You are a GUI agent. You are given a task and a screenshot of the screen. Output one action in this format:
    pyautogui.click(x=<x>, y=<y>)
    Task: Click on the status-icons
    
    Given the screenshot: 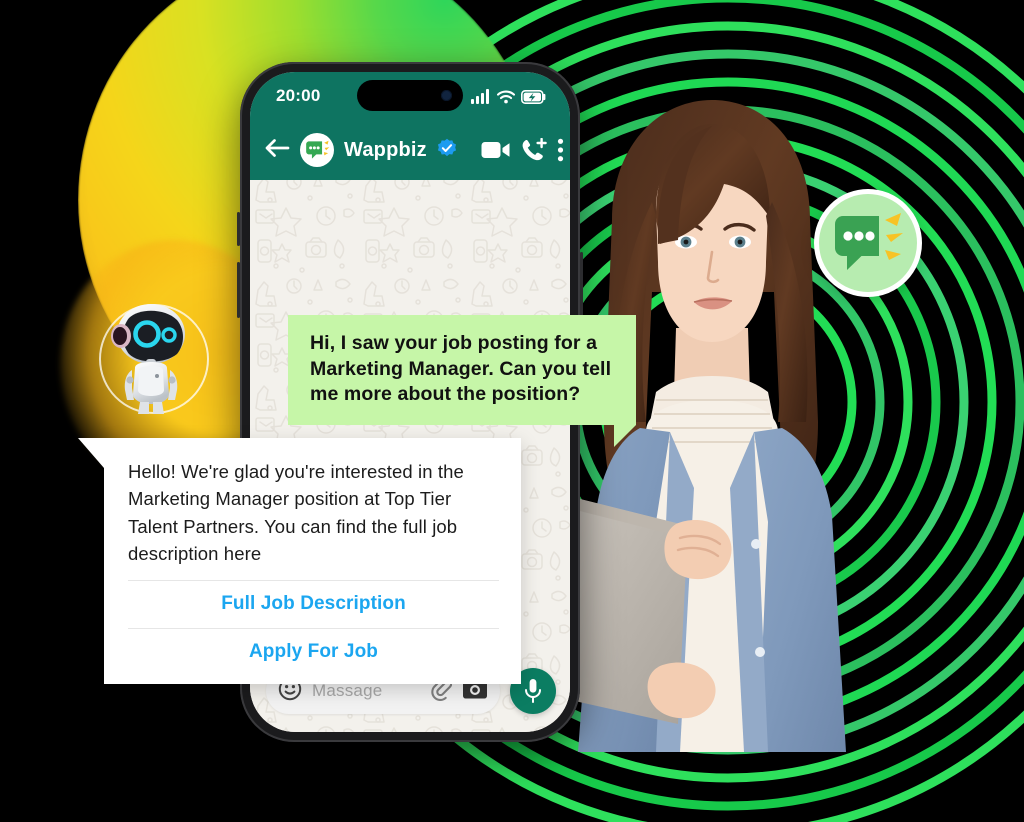 What is the action you would take?
    pyautogui.click(x=508, y=96)
    